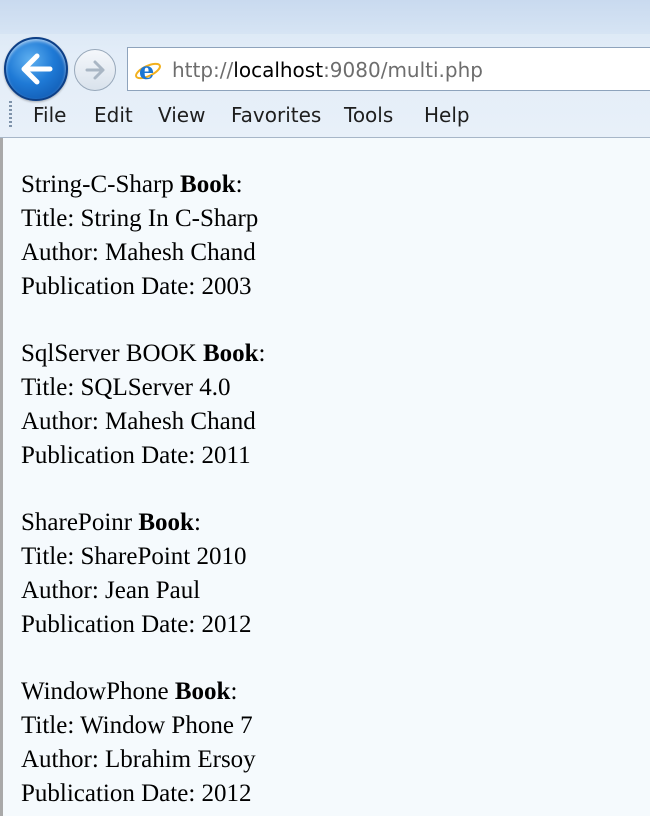  What do you see at coordinates (126, 387) in the screenshot?
I see `book-title: Title: SQLServer 4.0` at bounding box center [126, 387].